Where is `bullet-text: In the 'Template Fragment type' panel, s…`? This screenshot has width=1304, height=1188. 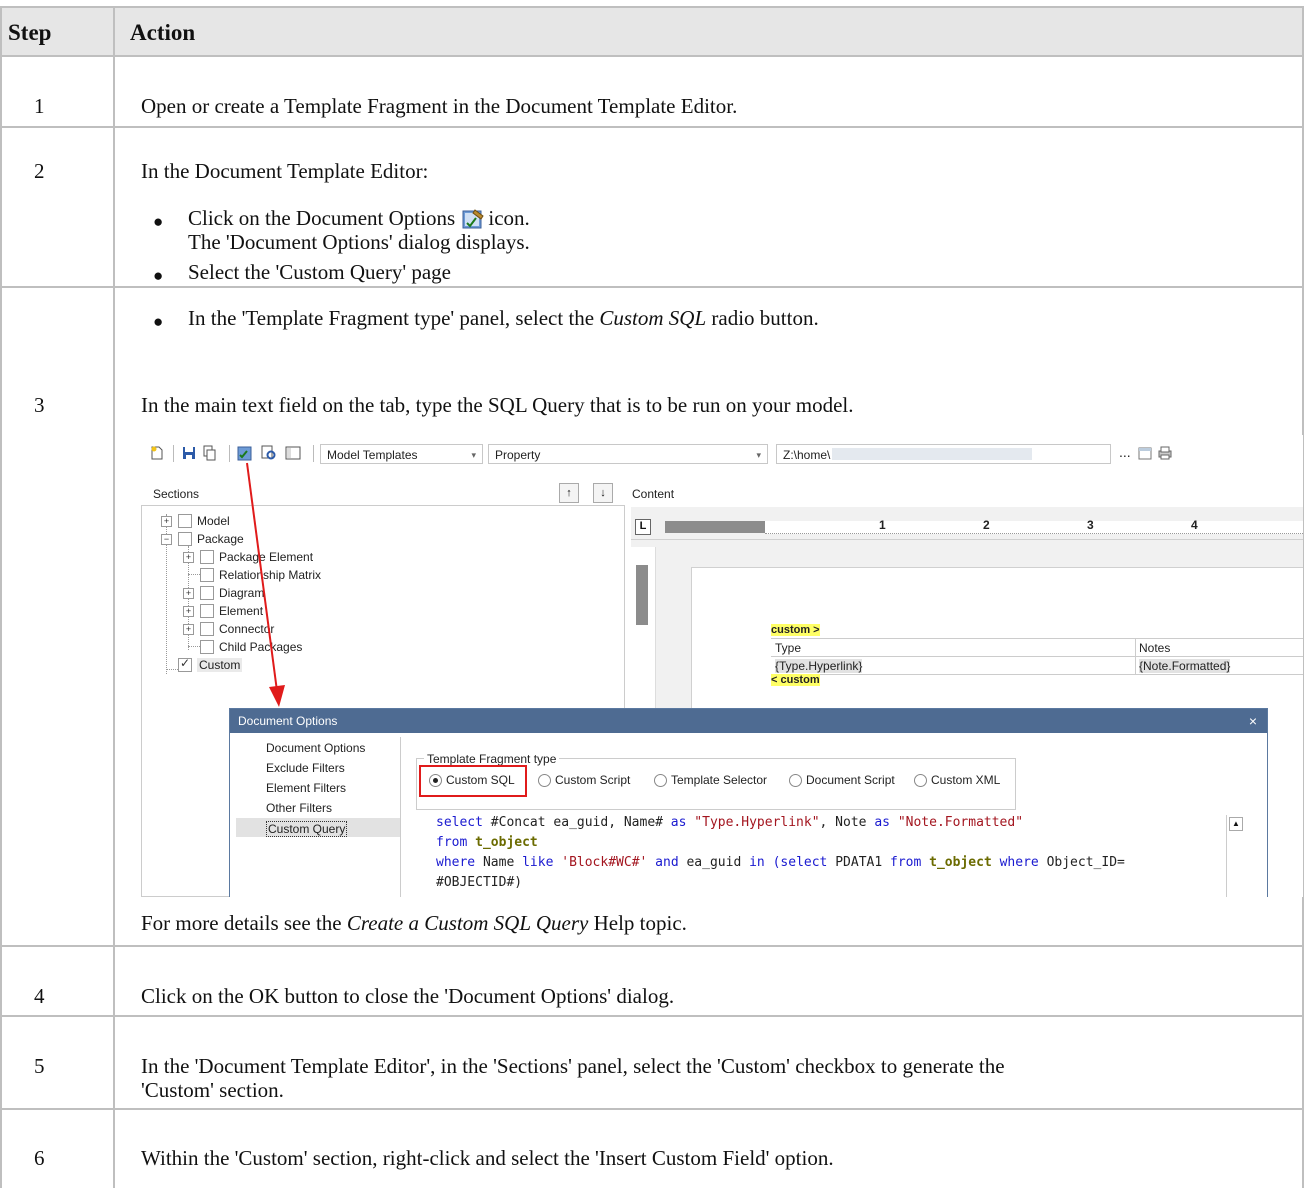
bullet-text: In the 'Template Fragment type' panel, s… is located at coordinates (503, 318).